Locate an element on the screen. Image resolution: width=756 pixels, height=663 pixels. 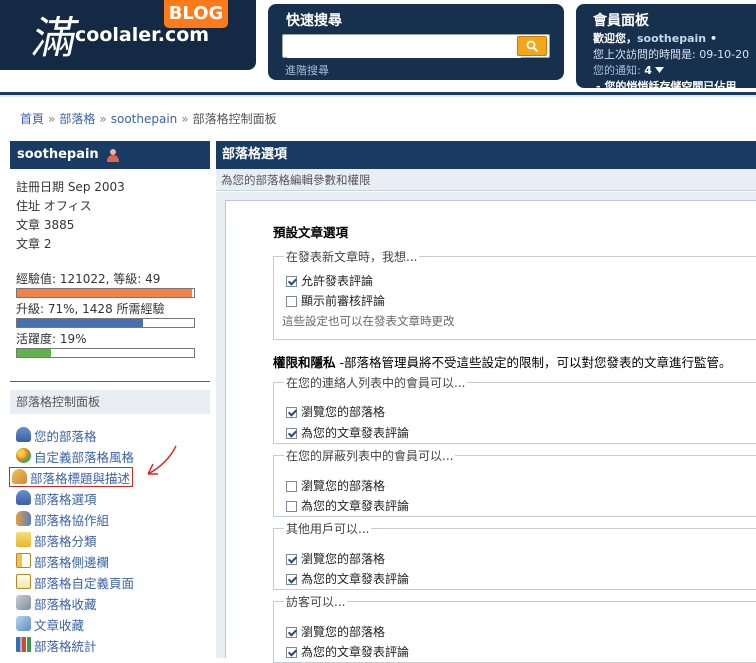
sidebar-item-label: 部落格統計 is located at coordinates (65, 646).